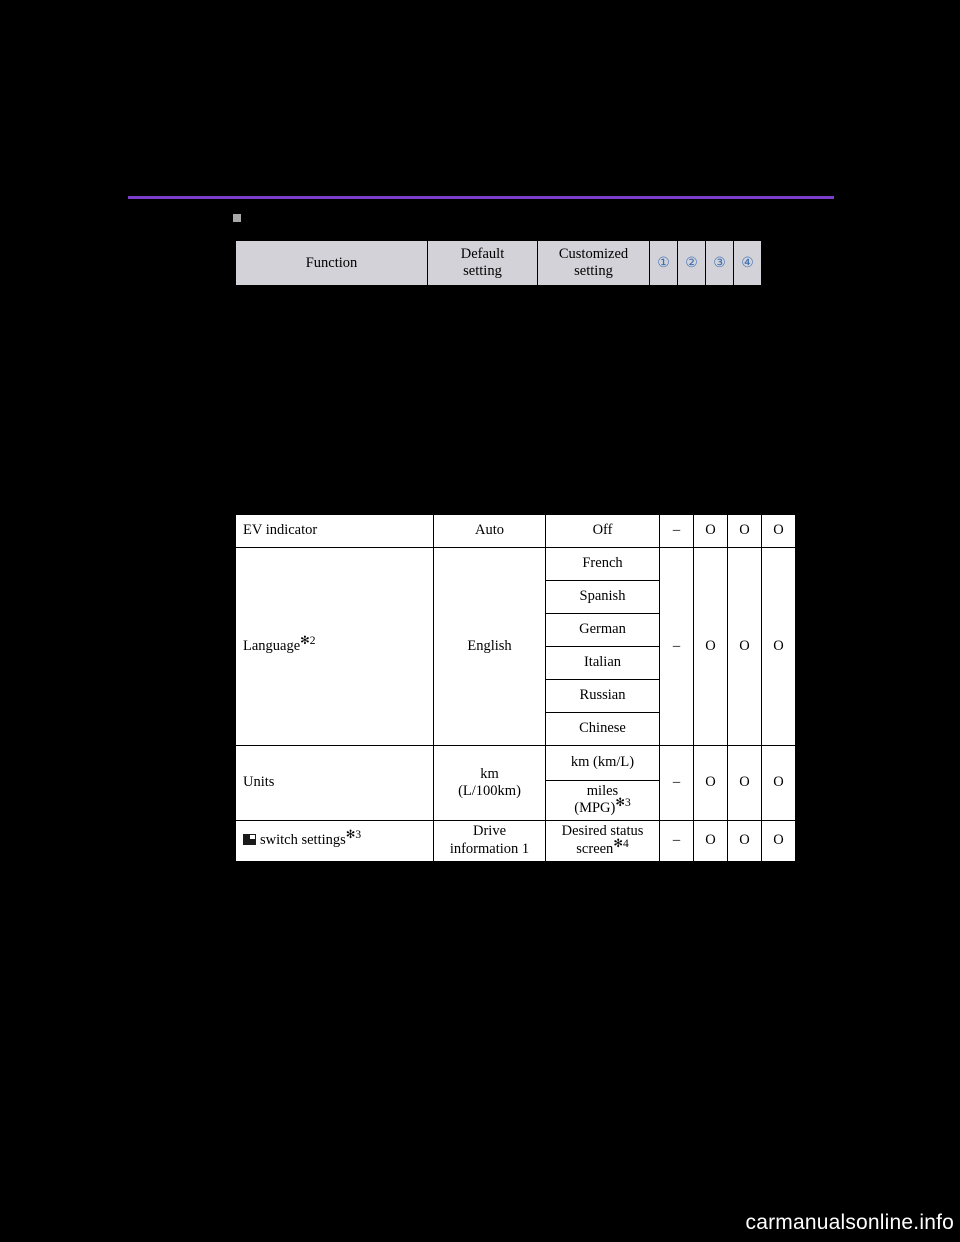 The width and height of the screenshot is (960, 1242). What do you see at coordinates (489, 531) in the screenshot?
I see `cell-default-ev-indicator: Auto` at bounding box center [489, 531].